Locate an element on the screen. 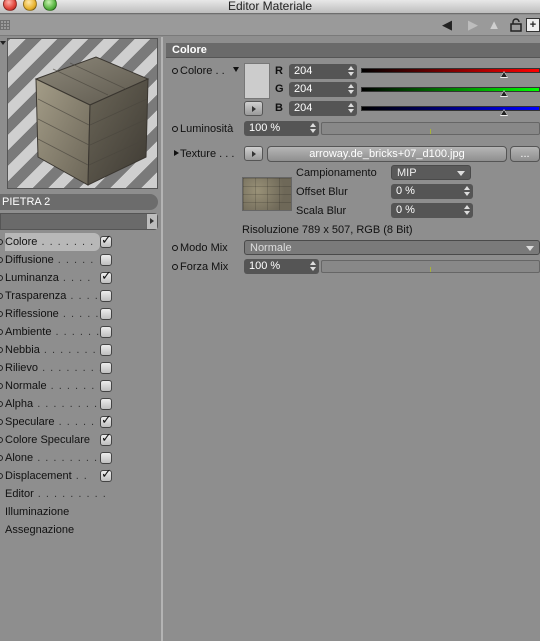 The image size is (540, 641). risoluzione-text: Risoluzione 789 x 507, RGB (8 Bit) is located at coordinates (327, 230).